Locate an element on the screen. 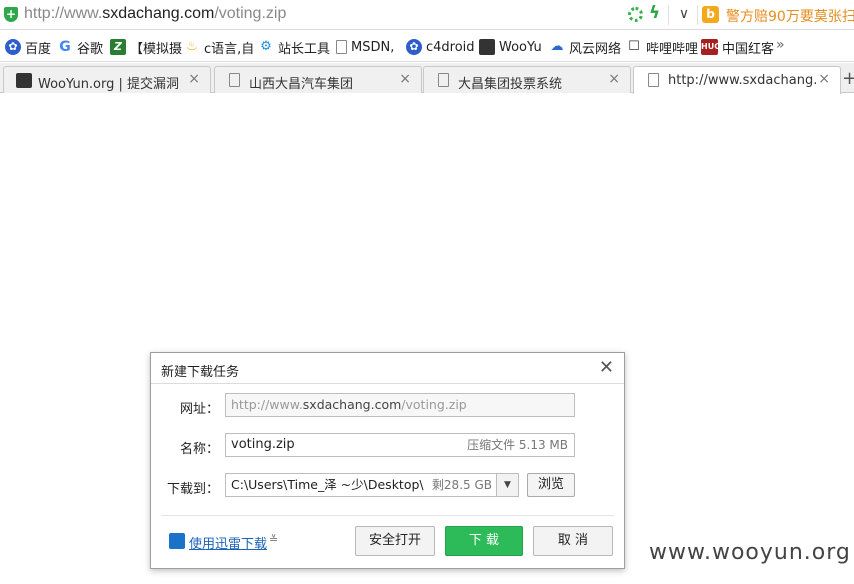  watermark: www.wooyun.org is located at coordinates (750, 552).